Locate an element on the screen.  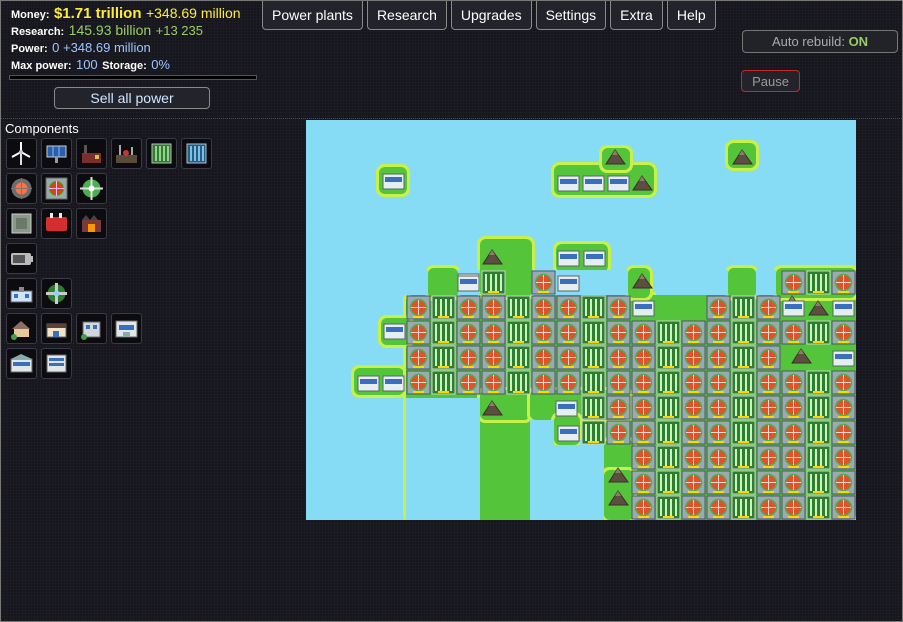
maxpower-label: Max power: is located at coordinates (41, 66).